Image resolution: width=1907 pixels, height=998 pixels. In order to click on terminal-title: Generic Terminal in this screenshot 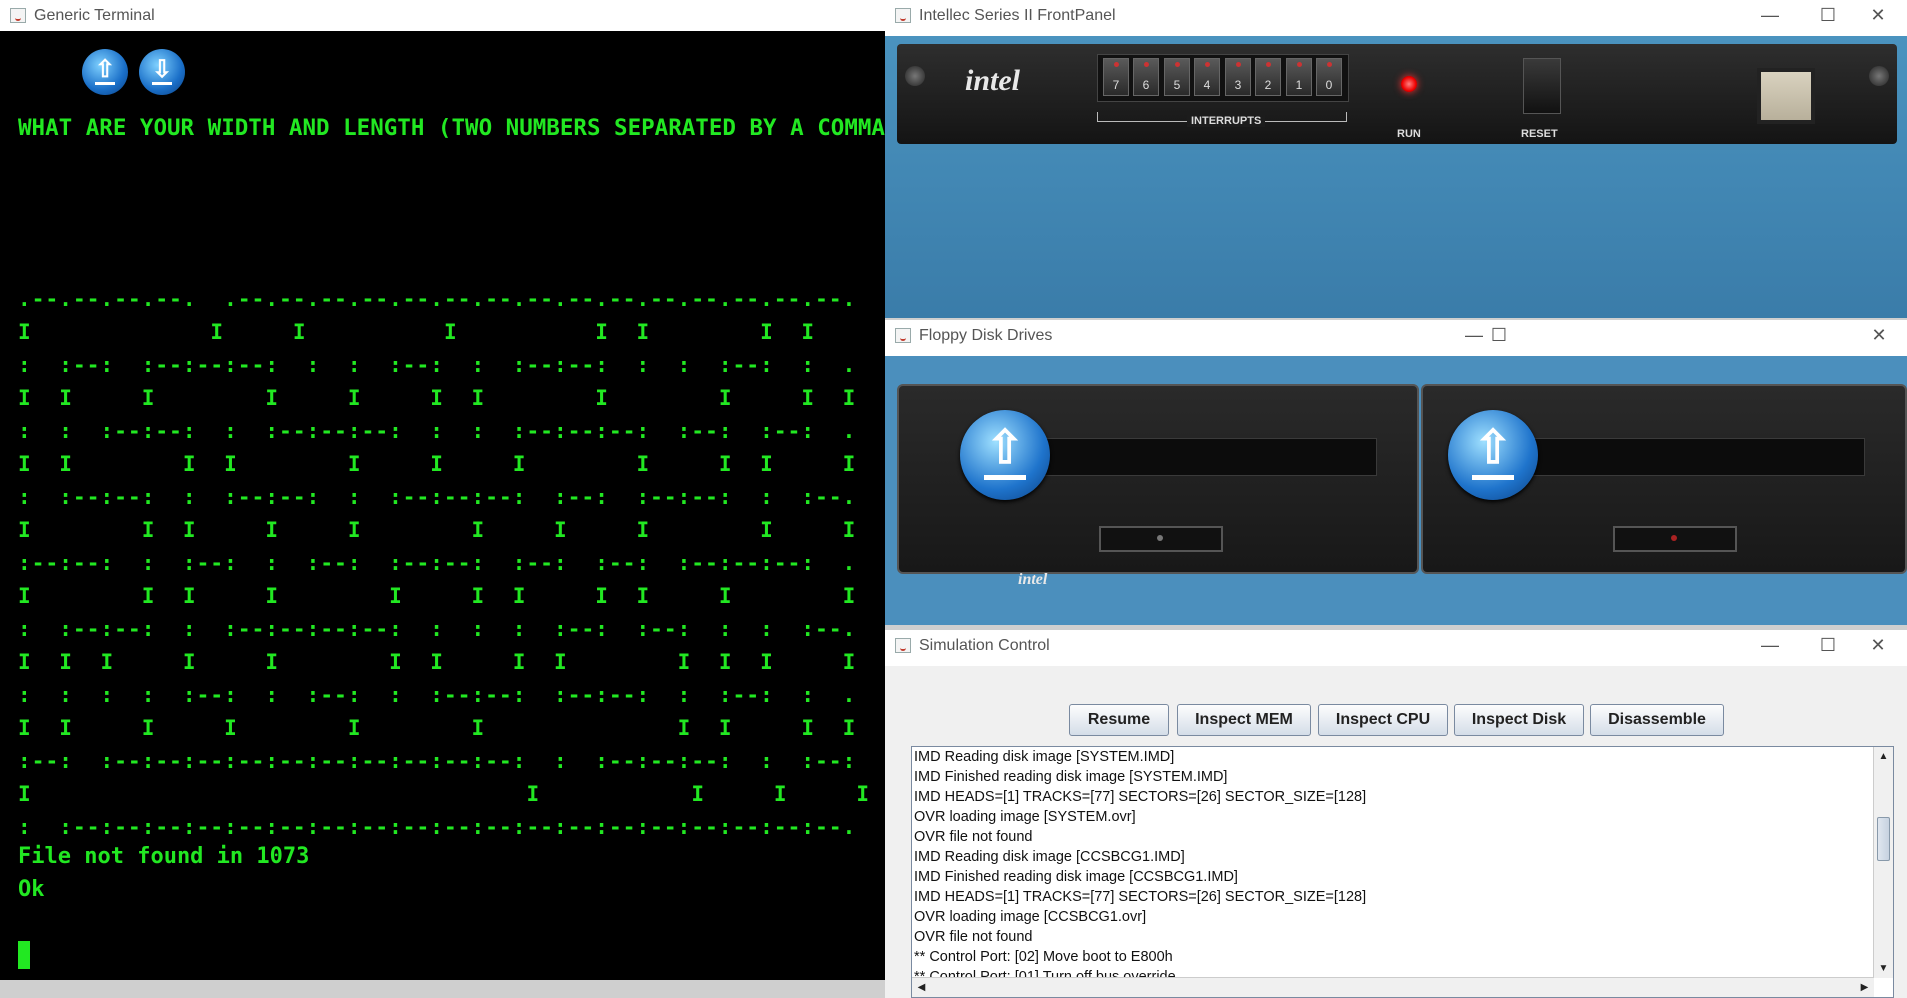, I will do `click(94, 15)`.